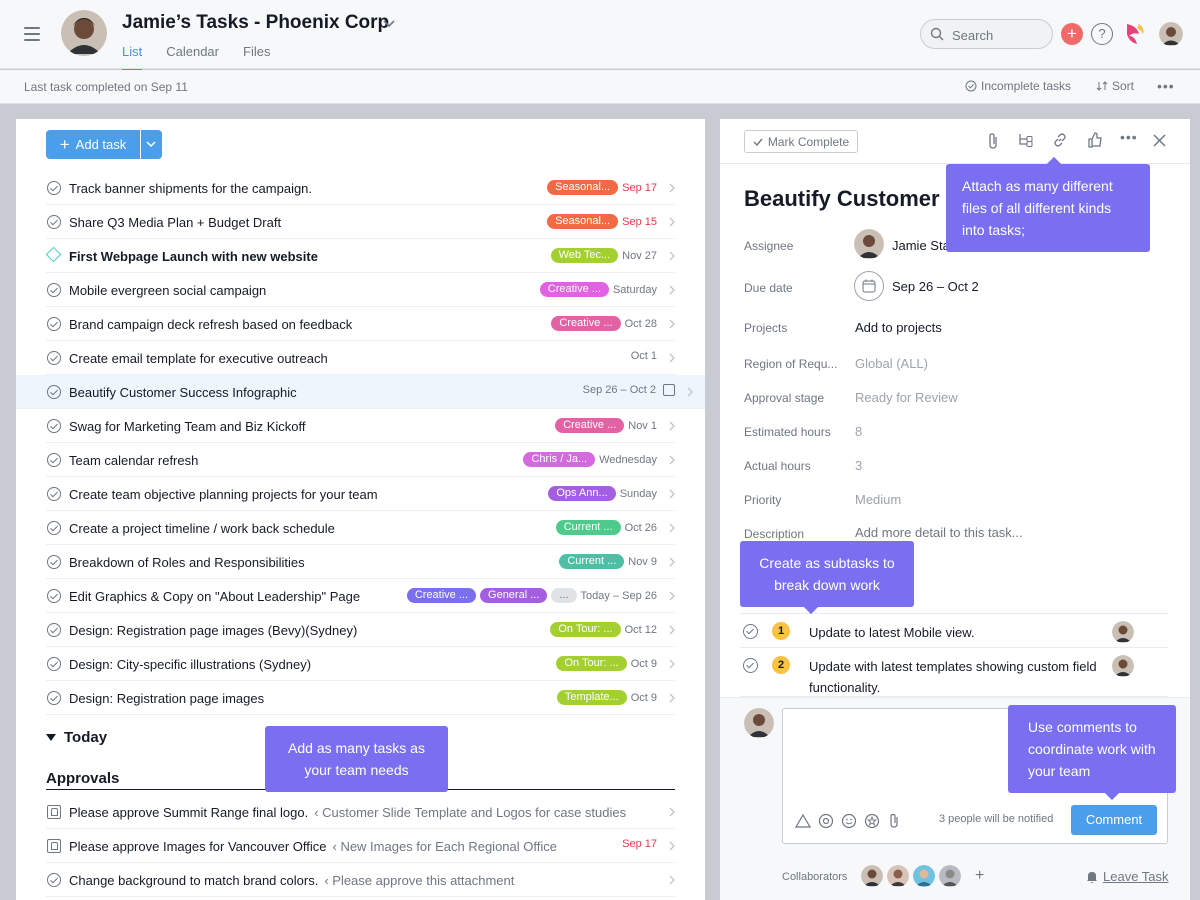 This screenshot has height=900, width=1200. I want to click on close-icon, so click(1159, 140).